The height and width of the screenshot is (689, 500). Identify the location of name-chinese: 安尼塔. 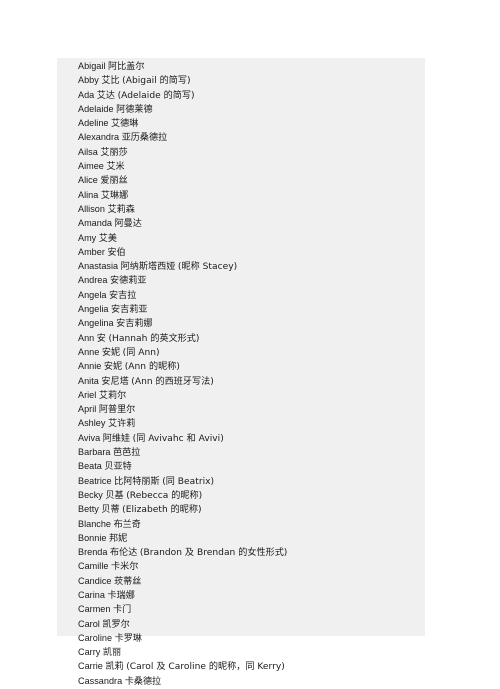
(115, 381).